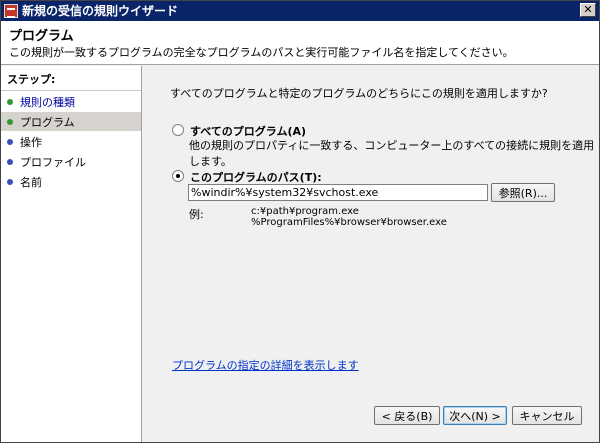  What do you see at coordinates (349, 222) in the screenshot?
I see `example-path: %ProgramFiles%¥browser¥browser.exe` at bounding box center [349, 222].